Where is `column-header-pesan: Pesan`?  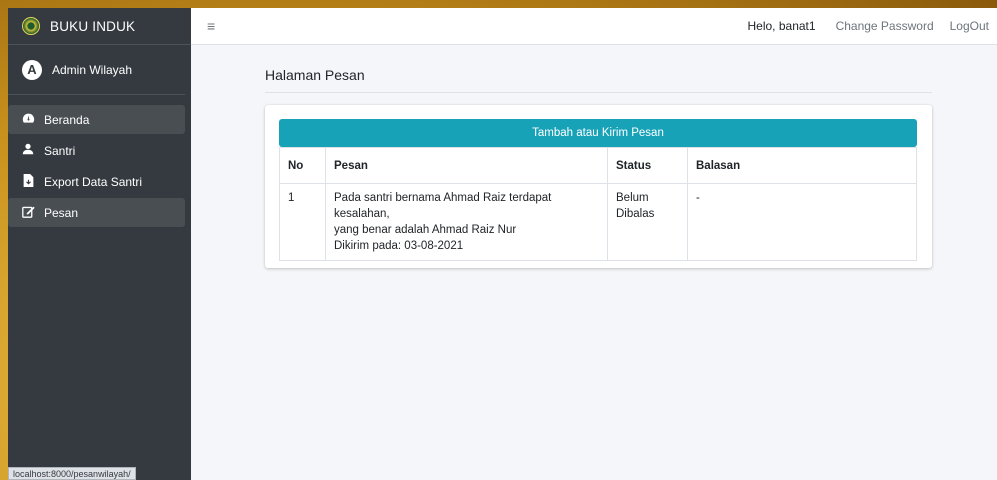
column-header-pesan: Pesan is located at coordinates (466, 165).